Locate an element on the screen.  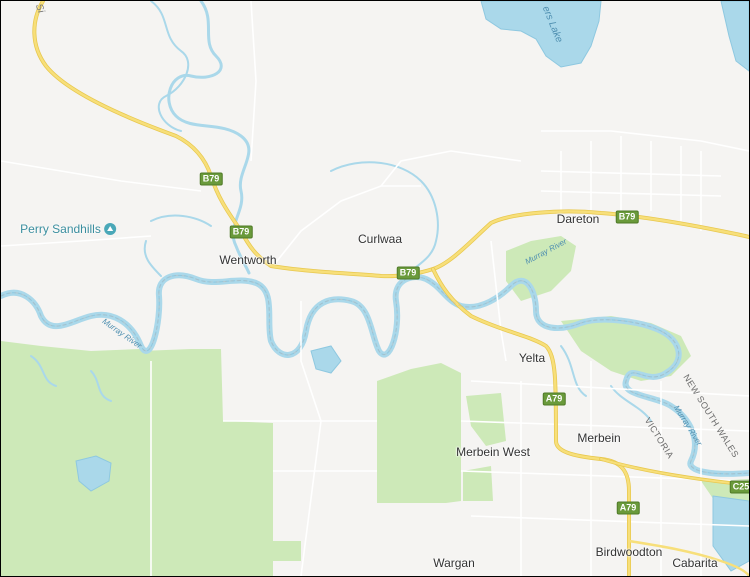
landmark-icon is located at coordinates (109, 229).